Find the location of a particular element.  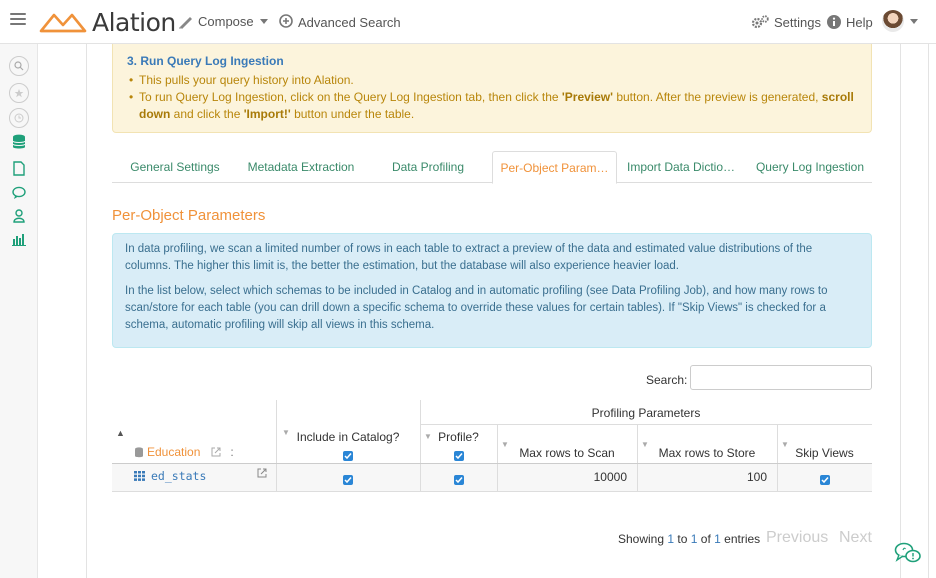

support-chat-icon is located at coordinates (908, 553).